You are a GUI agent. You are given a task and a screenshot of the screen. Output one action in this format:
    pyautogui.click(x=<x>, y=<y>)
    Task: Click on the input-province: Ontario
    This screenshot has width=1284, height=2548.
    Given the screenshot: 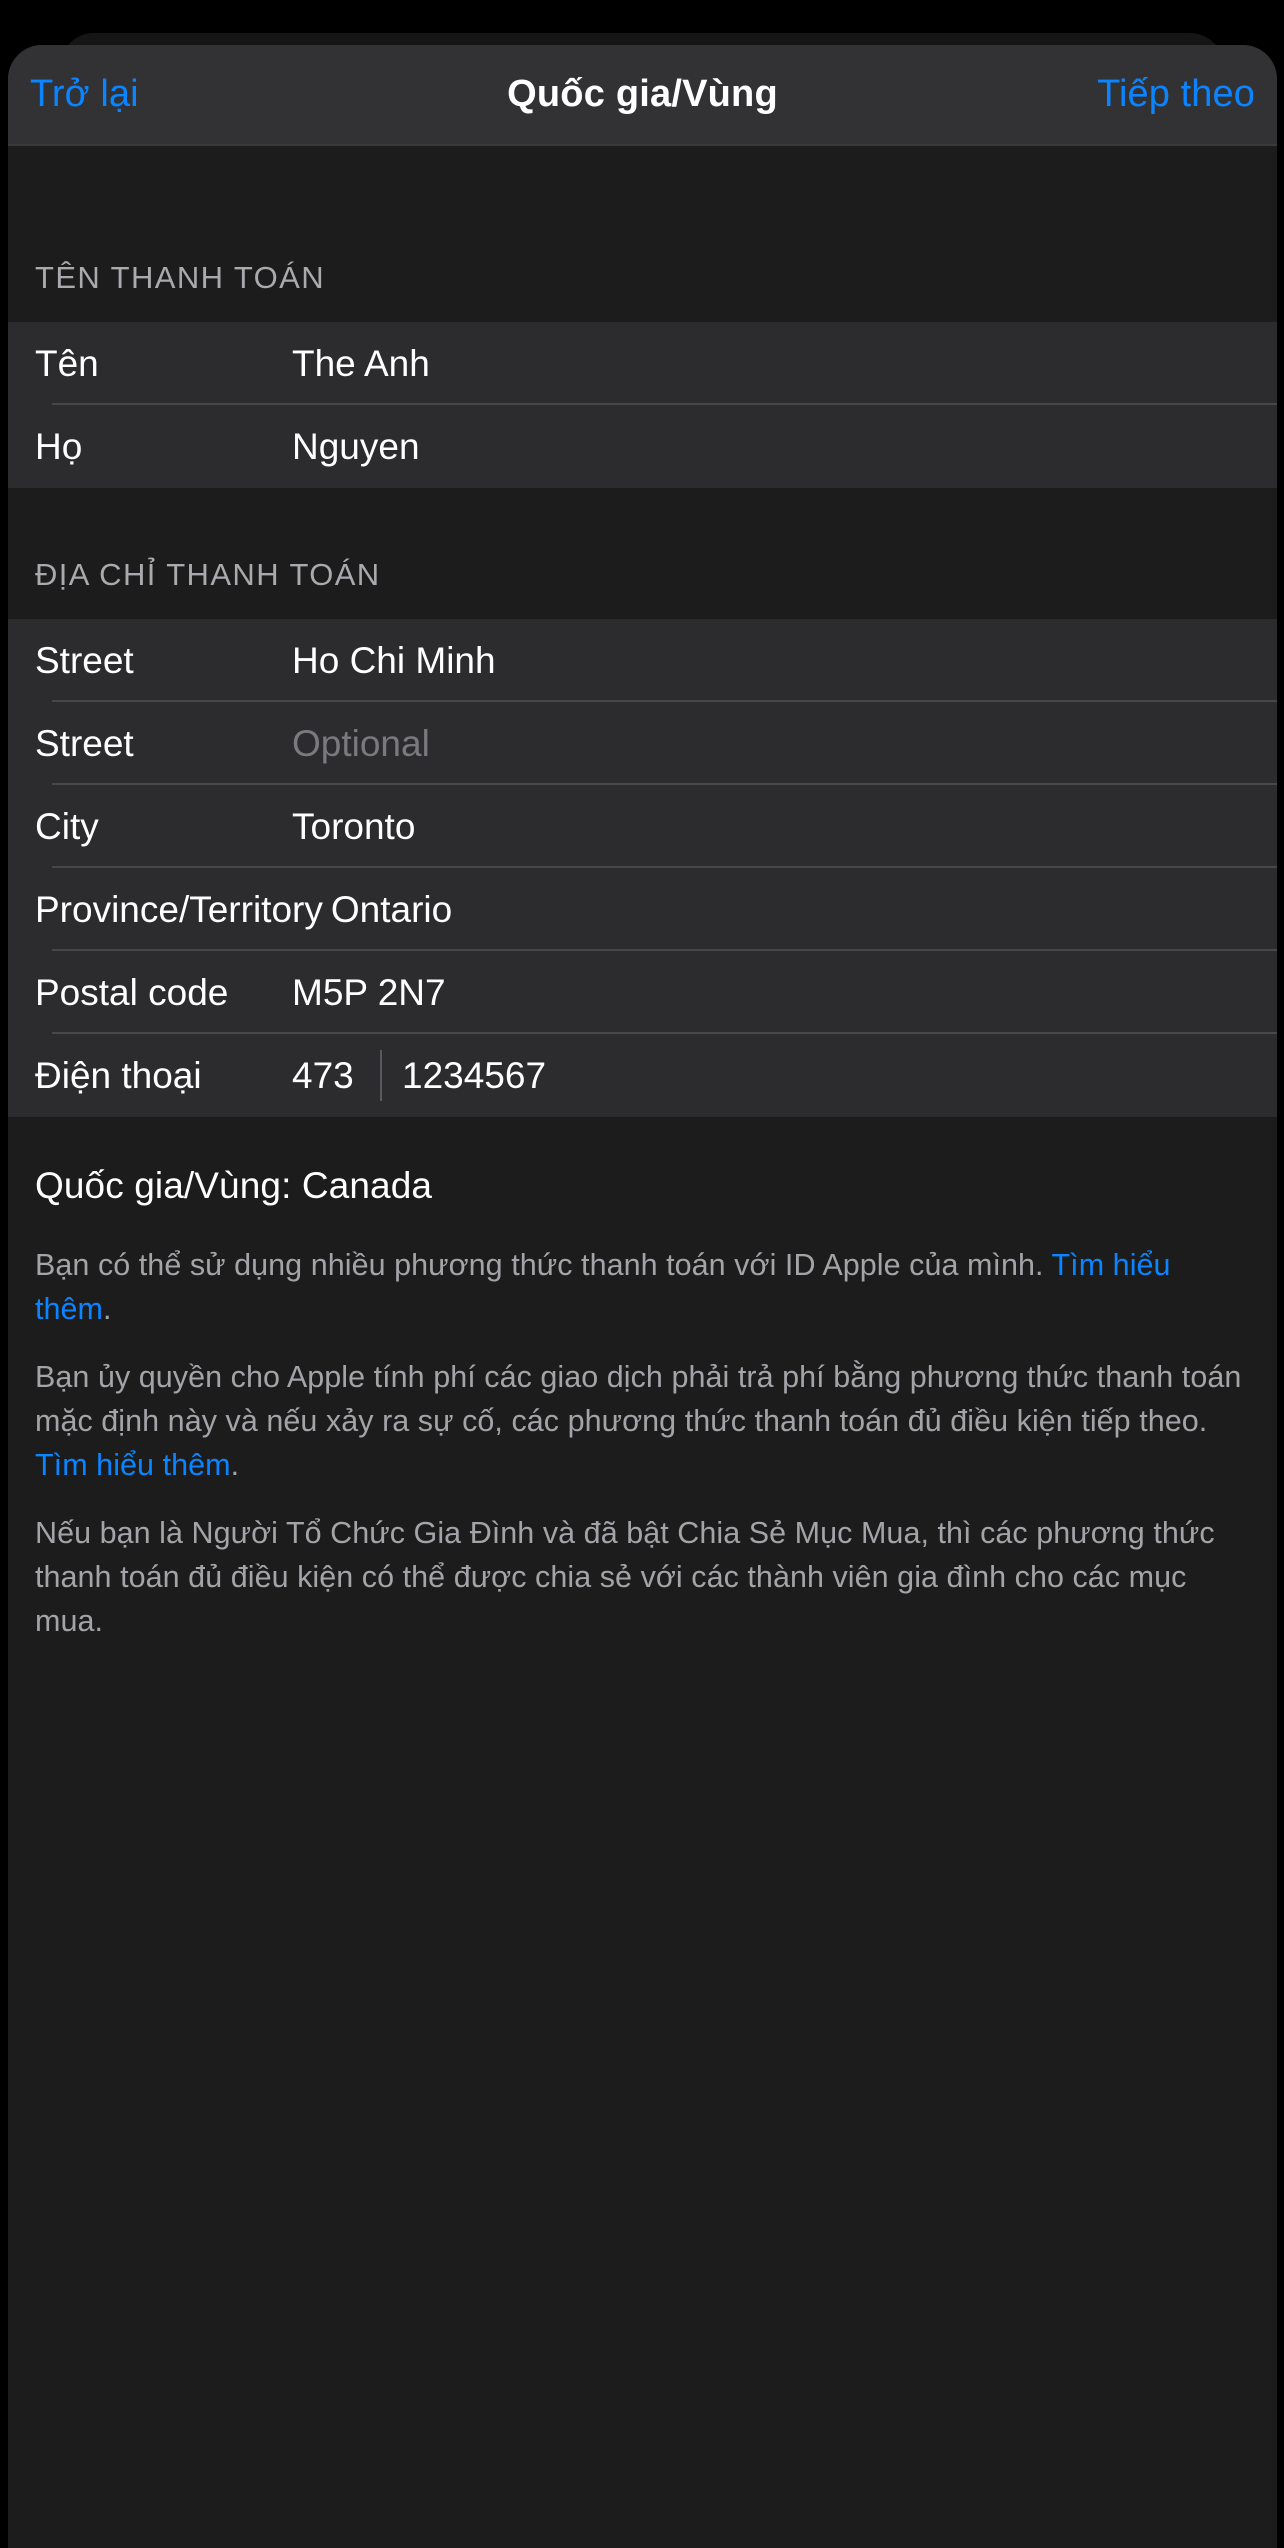 What is the action you would take?
    pyautogui.click(x=391, y=910)
    